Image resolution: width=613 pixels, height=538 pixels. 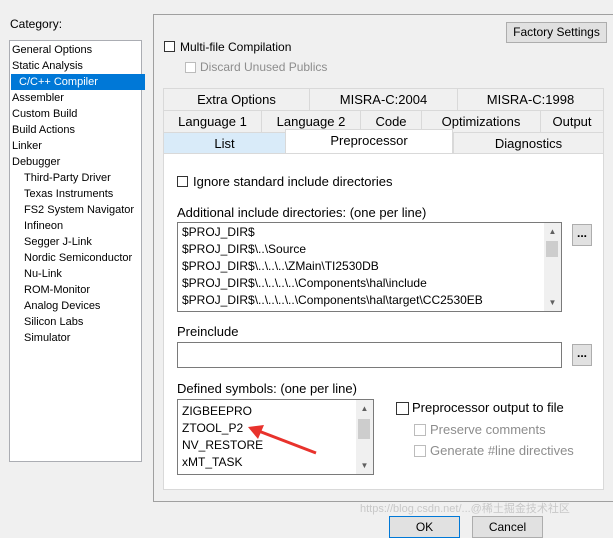 What do you see at coordinates (218, 232) in the screenshot?
I see `include-dir-line: $PROJ_DIR$` at bounding box center [218, 232].